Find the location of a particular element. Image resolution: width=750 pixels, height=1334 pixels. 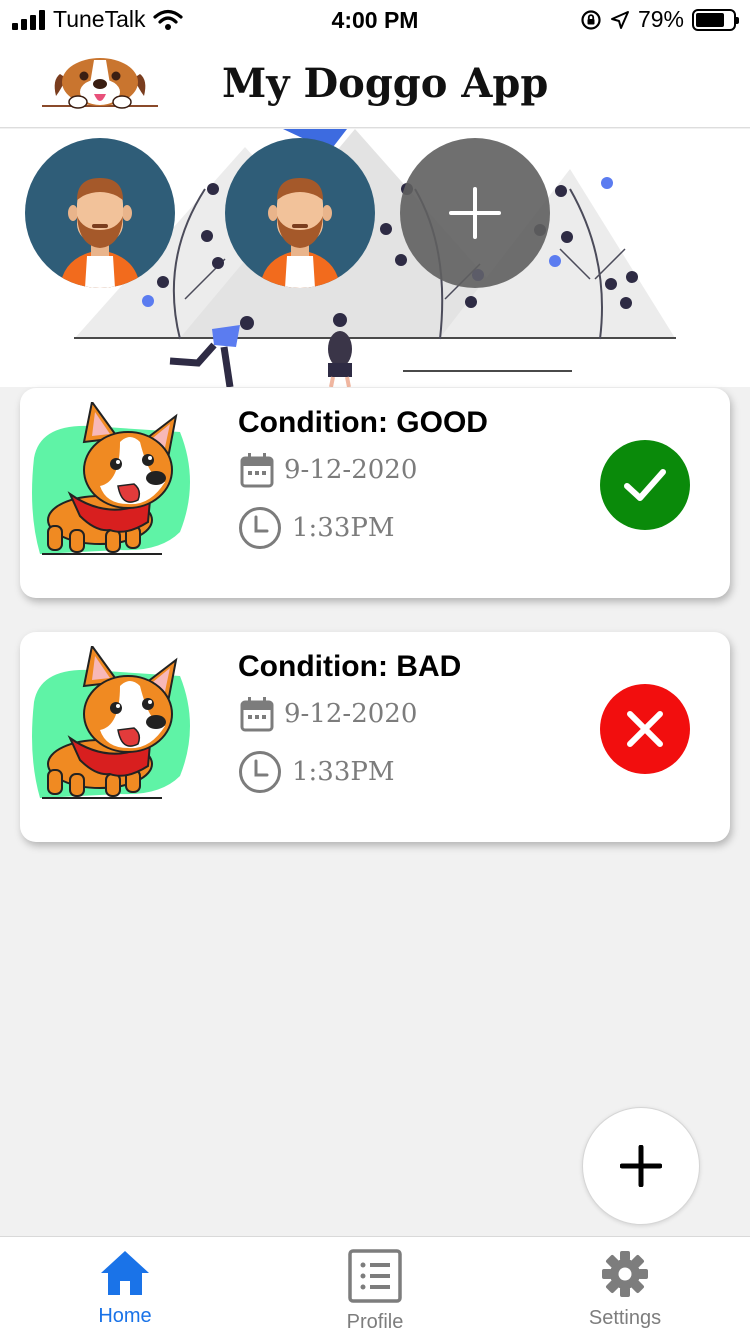

app-title: My Doggo App is located at coordinates (385, 83).